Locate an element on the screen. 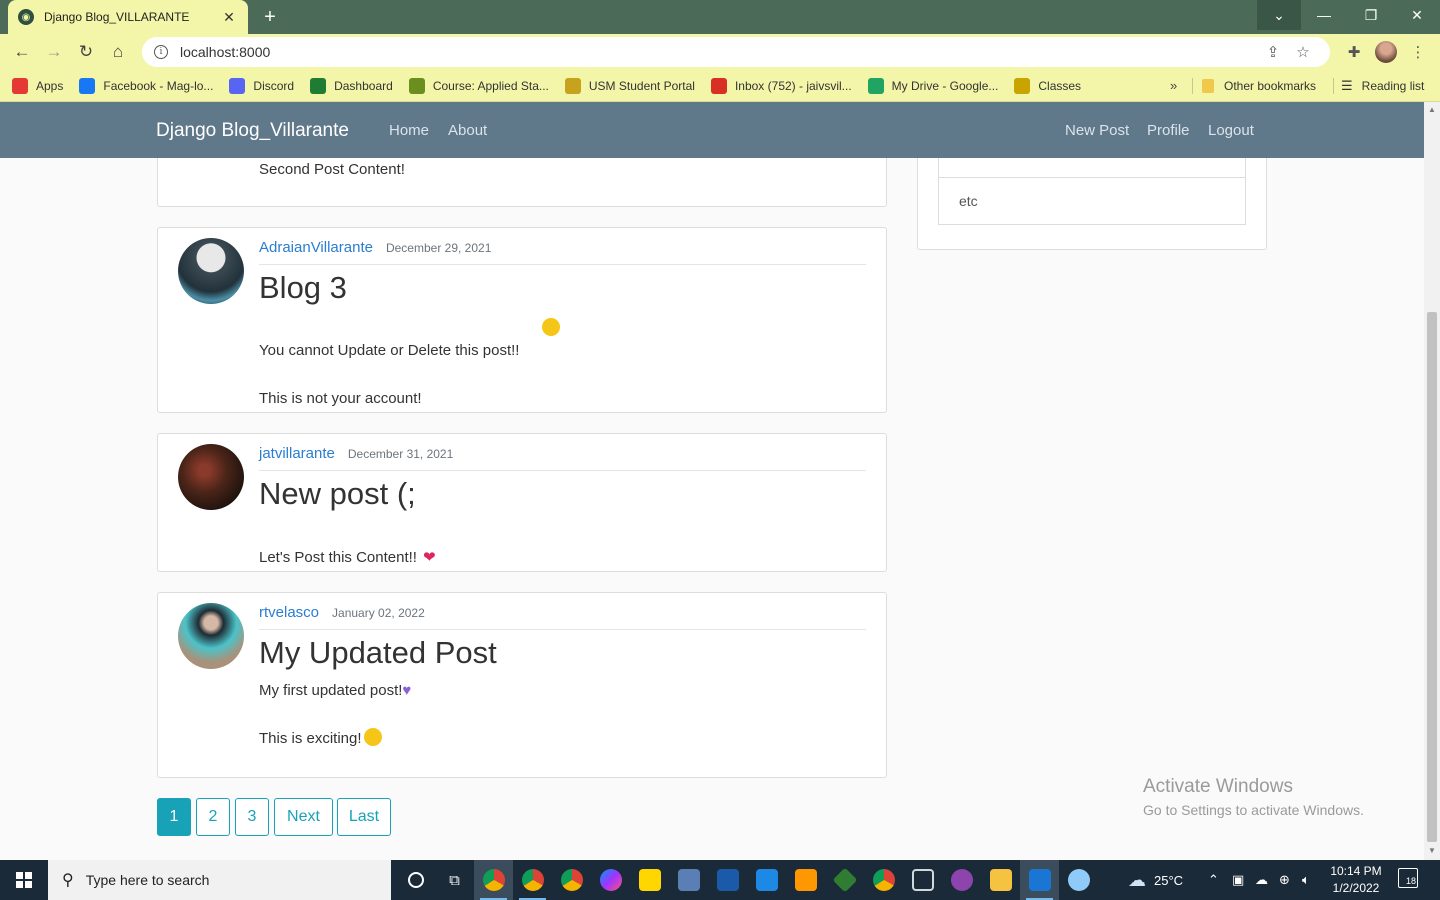 Image resolution: width=1440 pixels, height=900 pixels. chrome-taskbar-icon is located at coordinates (493, 880).